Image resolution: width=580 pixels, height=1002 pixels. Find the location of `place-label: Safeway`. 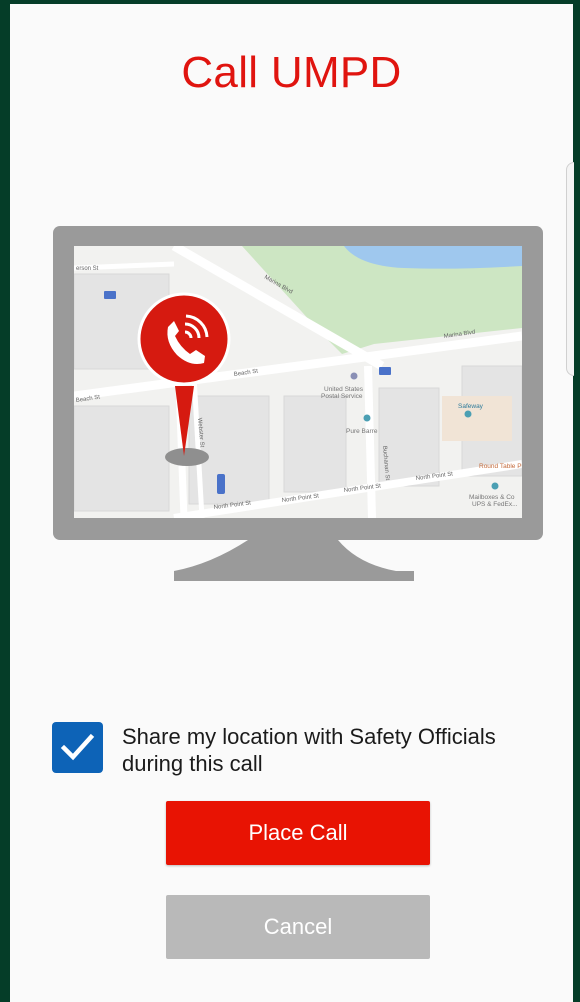

place-label: Safeway is located at coordinates (471, 406).